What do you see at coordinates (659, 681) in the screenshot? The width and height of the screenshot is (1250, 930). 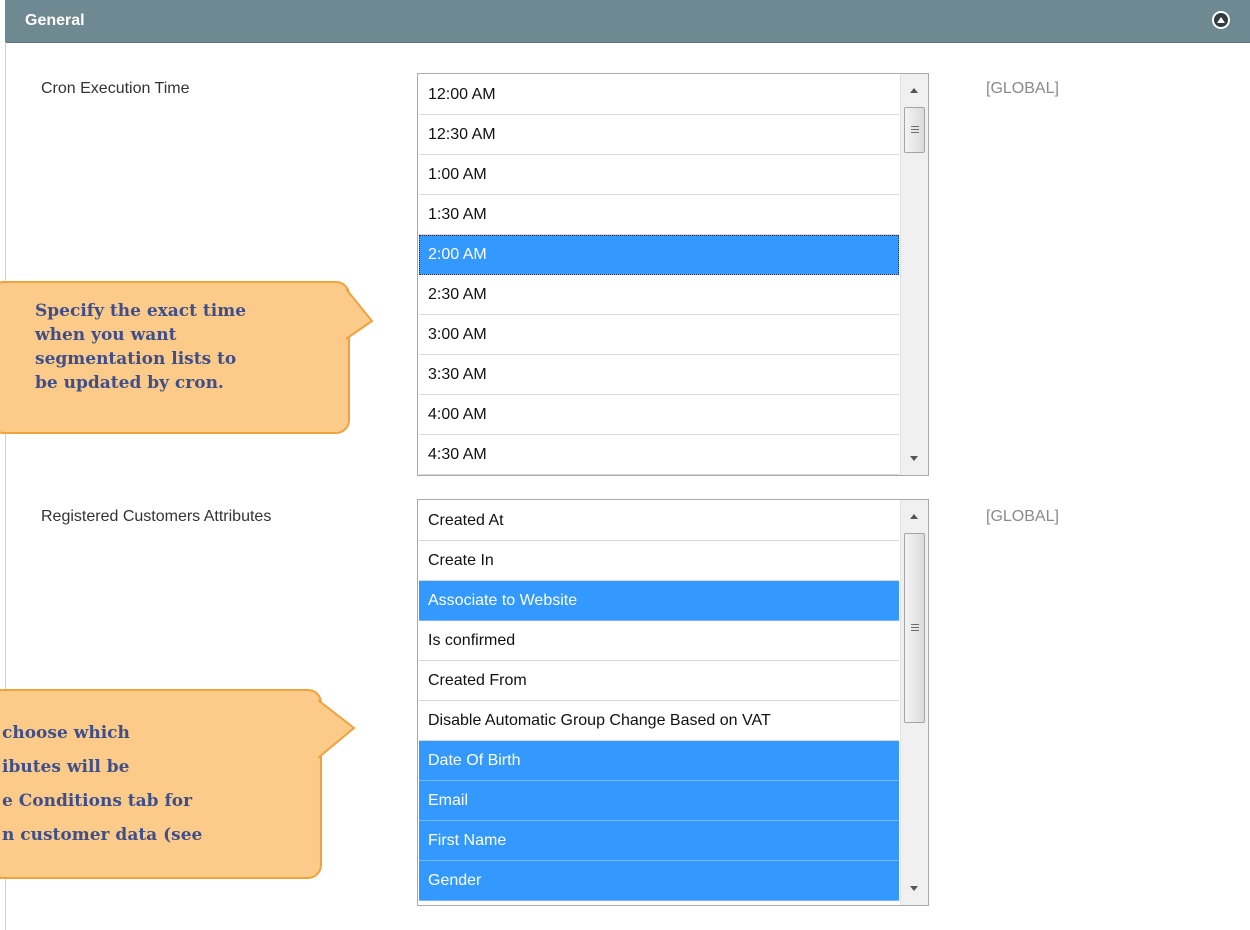 I see `select-option: Created From` at bounding box center [659, 681].